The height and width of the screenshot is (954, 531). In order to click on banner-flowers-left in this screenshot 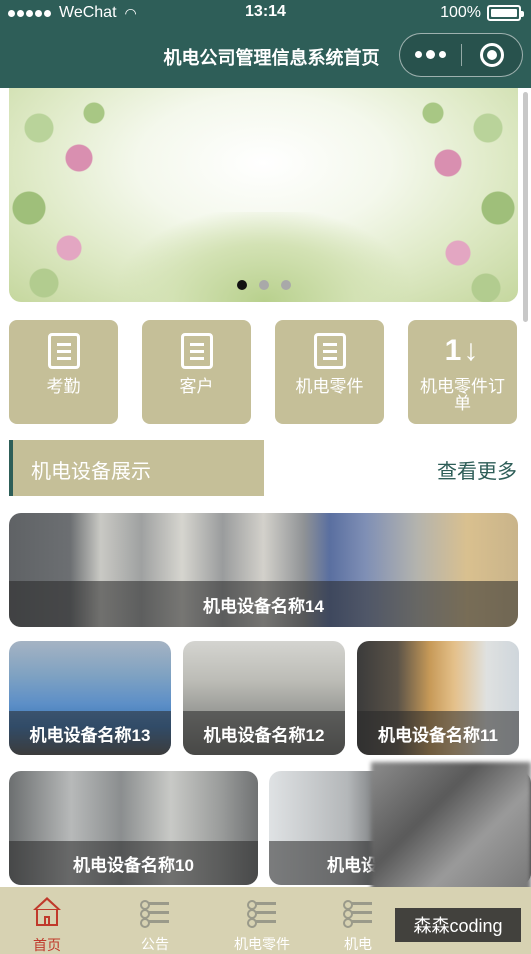, I will do `click(64, 195)`.